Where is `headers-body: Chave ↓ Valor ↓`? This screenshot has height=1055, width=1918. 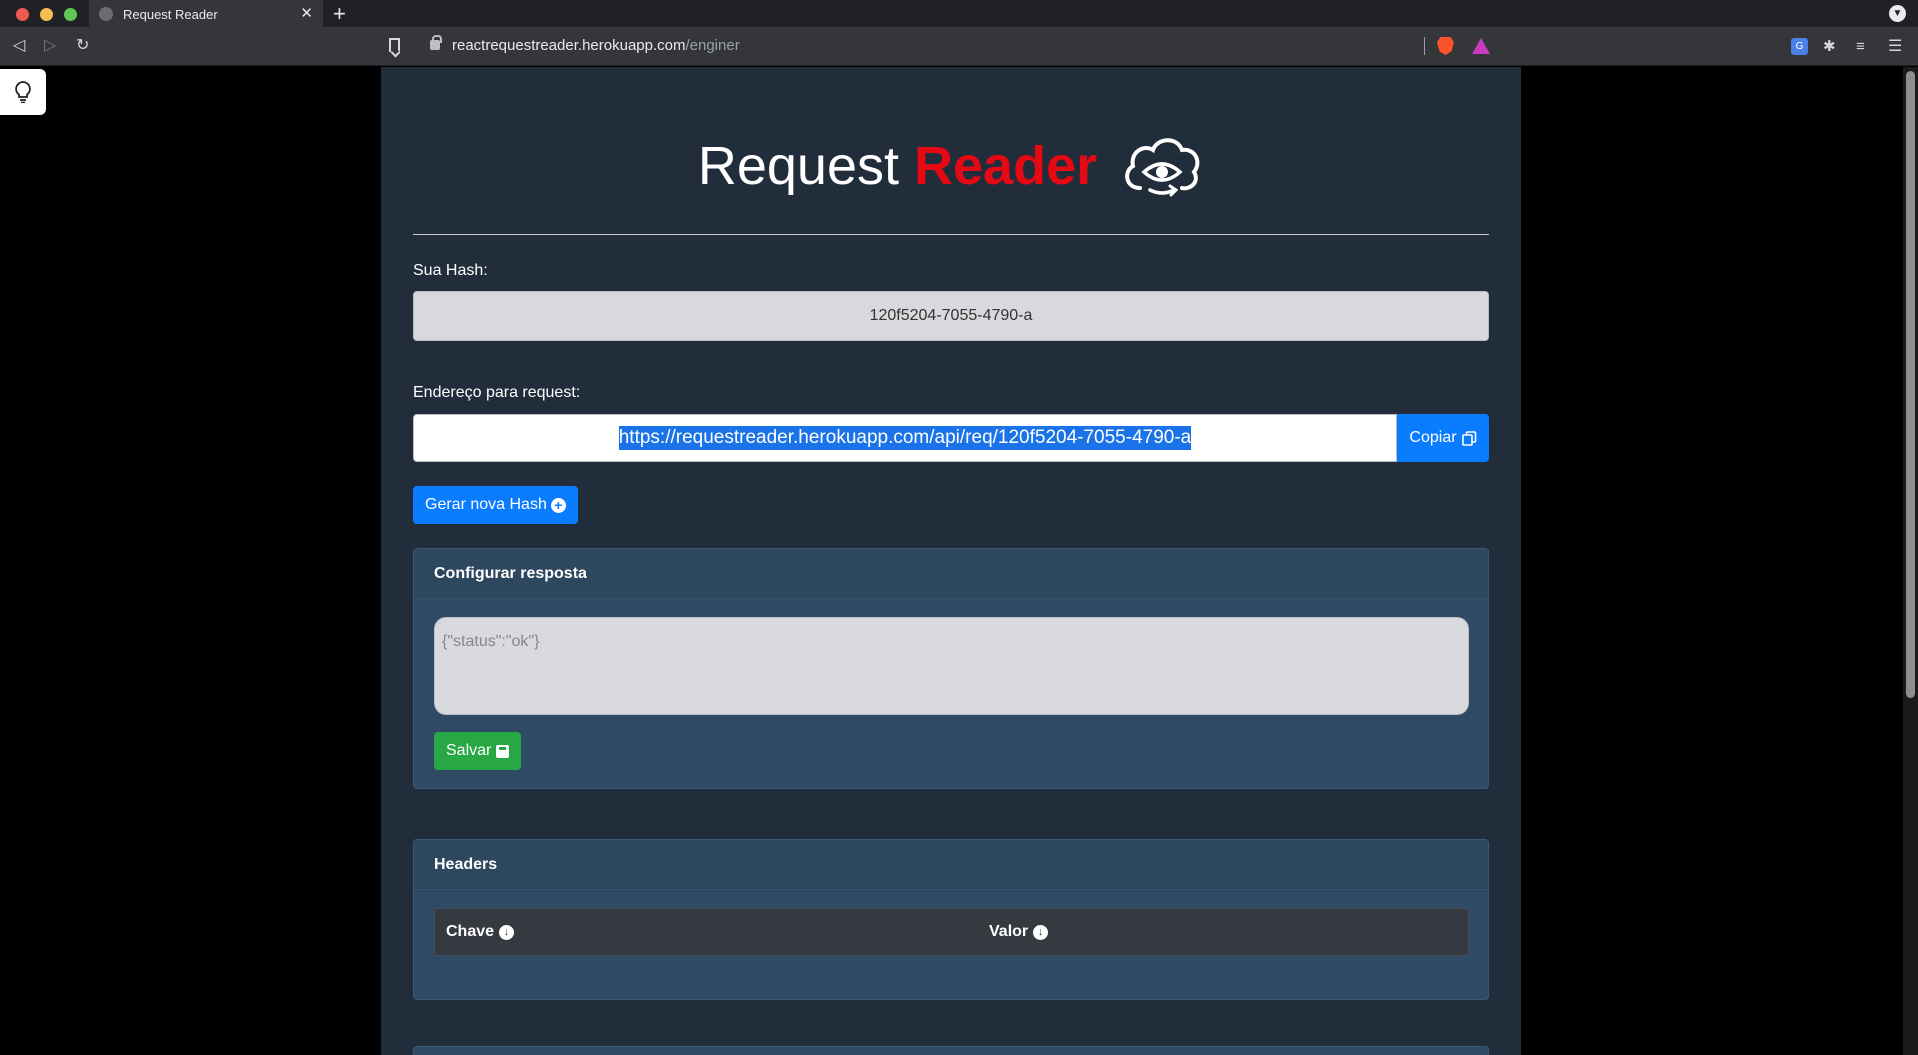
headers-body: Chave ↓ Valor ↓ is located at coordinates (951, 932).